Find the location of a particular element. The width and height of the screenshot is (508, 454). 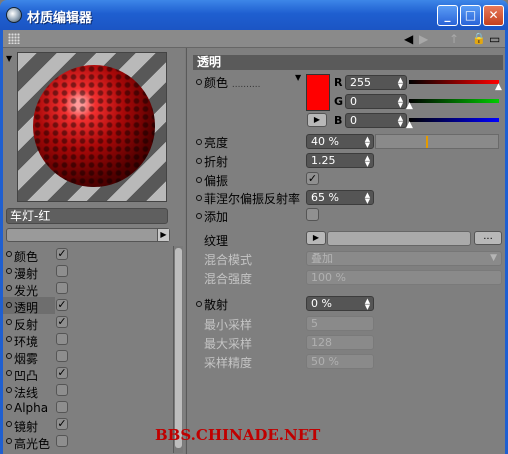

r-slider is located at coordinates (454, 82).